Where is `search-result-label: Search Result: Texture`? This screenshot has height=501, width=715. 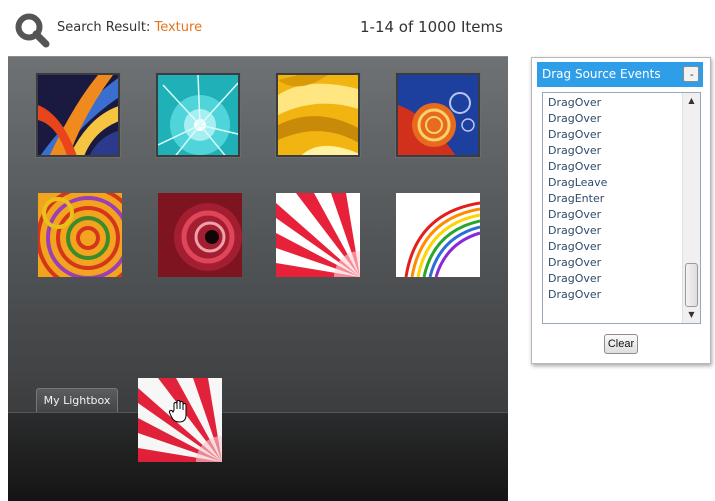 search-result-label: Search Result: Texture is located at coordinates (129, 27).